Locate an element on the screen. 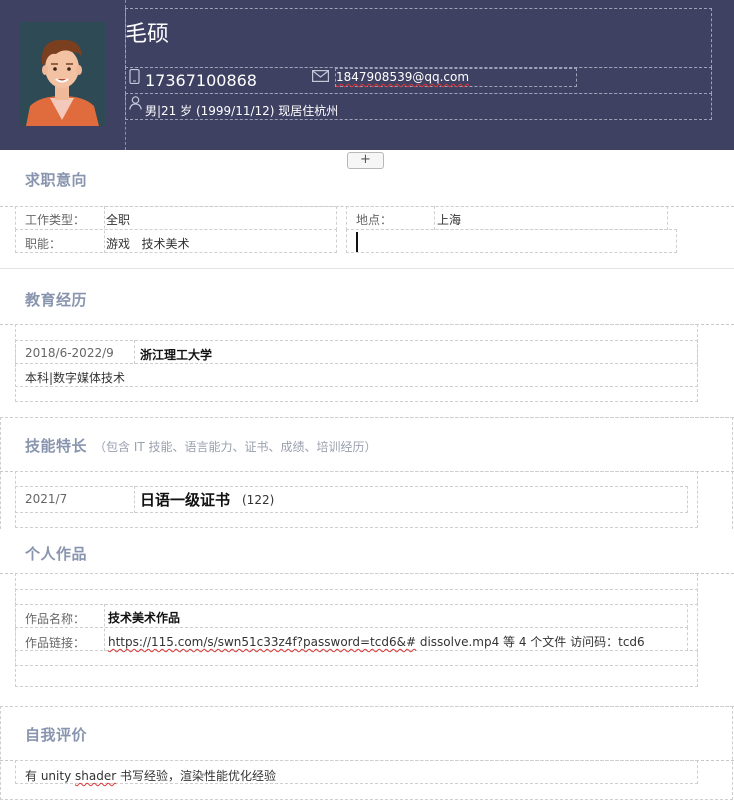 The height and width of the screenshot is (801, 734). skill-date: 2021/7 is located at coordinates (46, 499).